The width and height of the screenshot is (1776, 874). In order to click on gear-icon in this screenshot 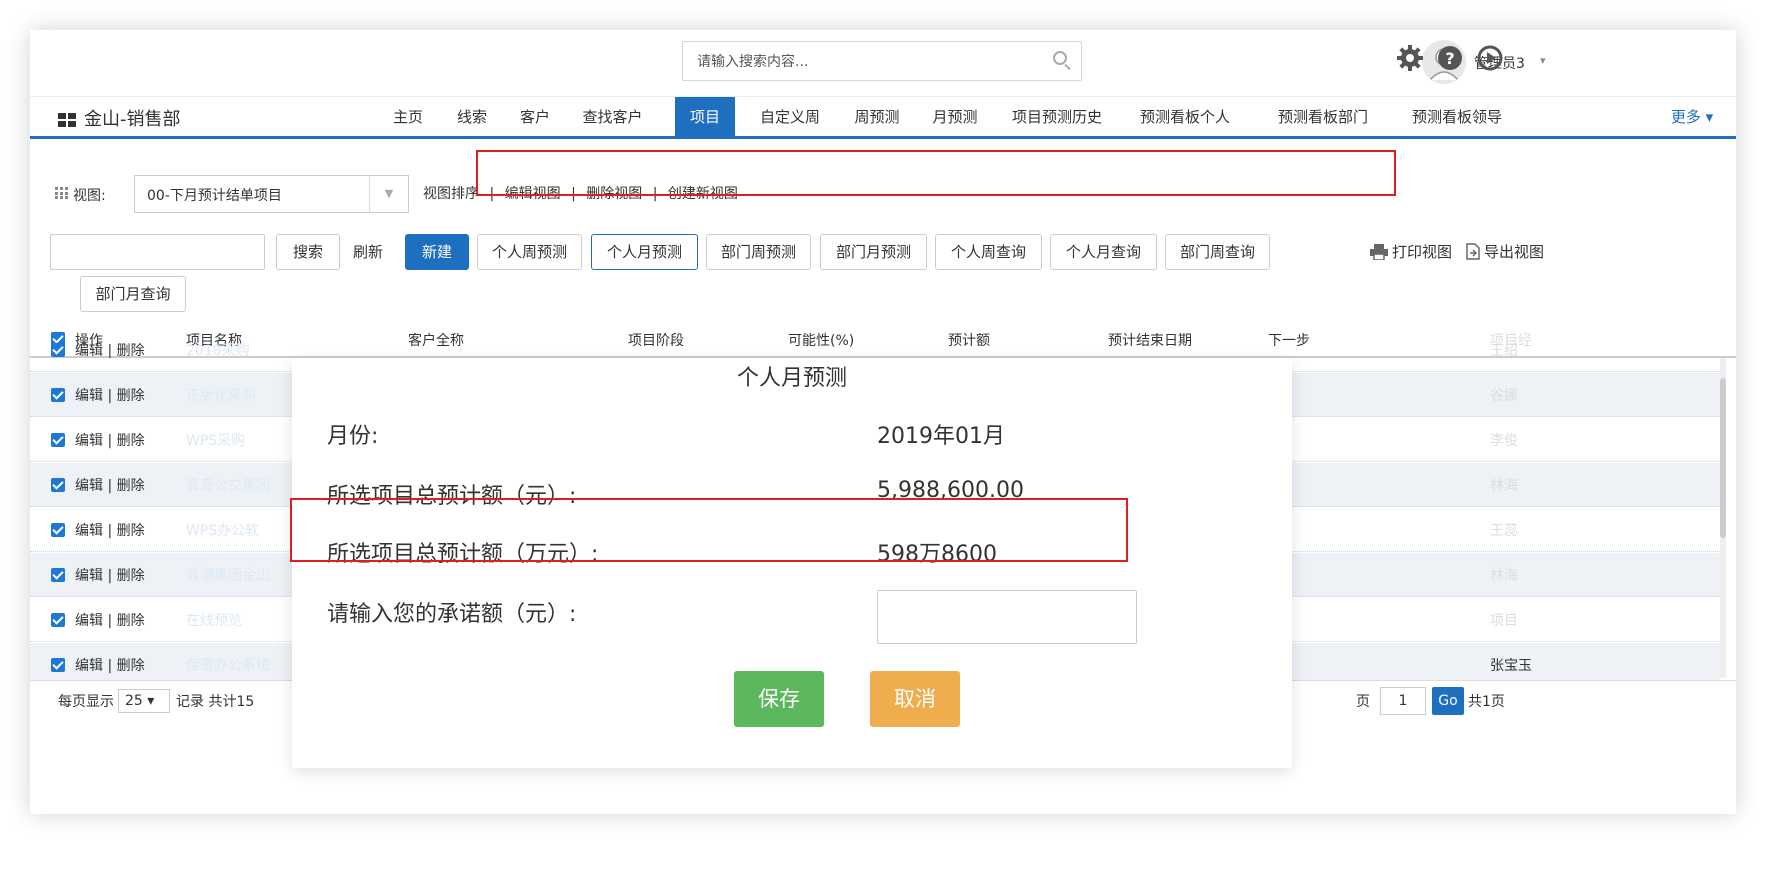, I will do `click(1410, 58)`.